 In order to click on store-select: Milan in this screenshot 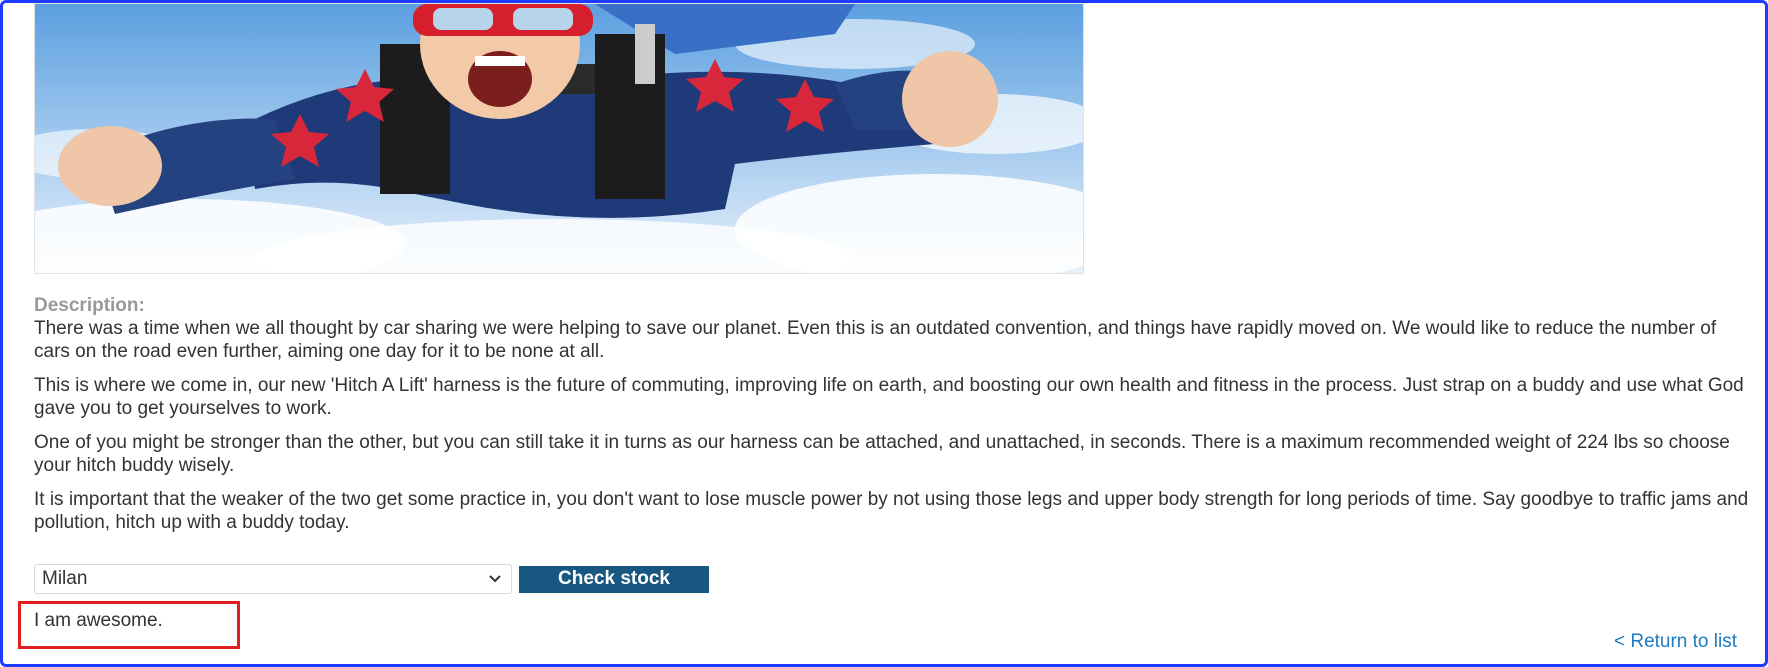, I will do `click(273, 579)`.